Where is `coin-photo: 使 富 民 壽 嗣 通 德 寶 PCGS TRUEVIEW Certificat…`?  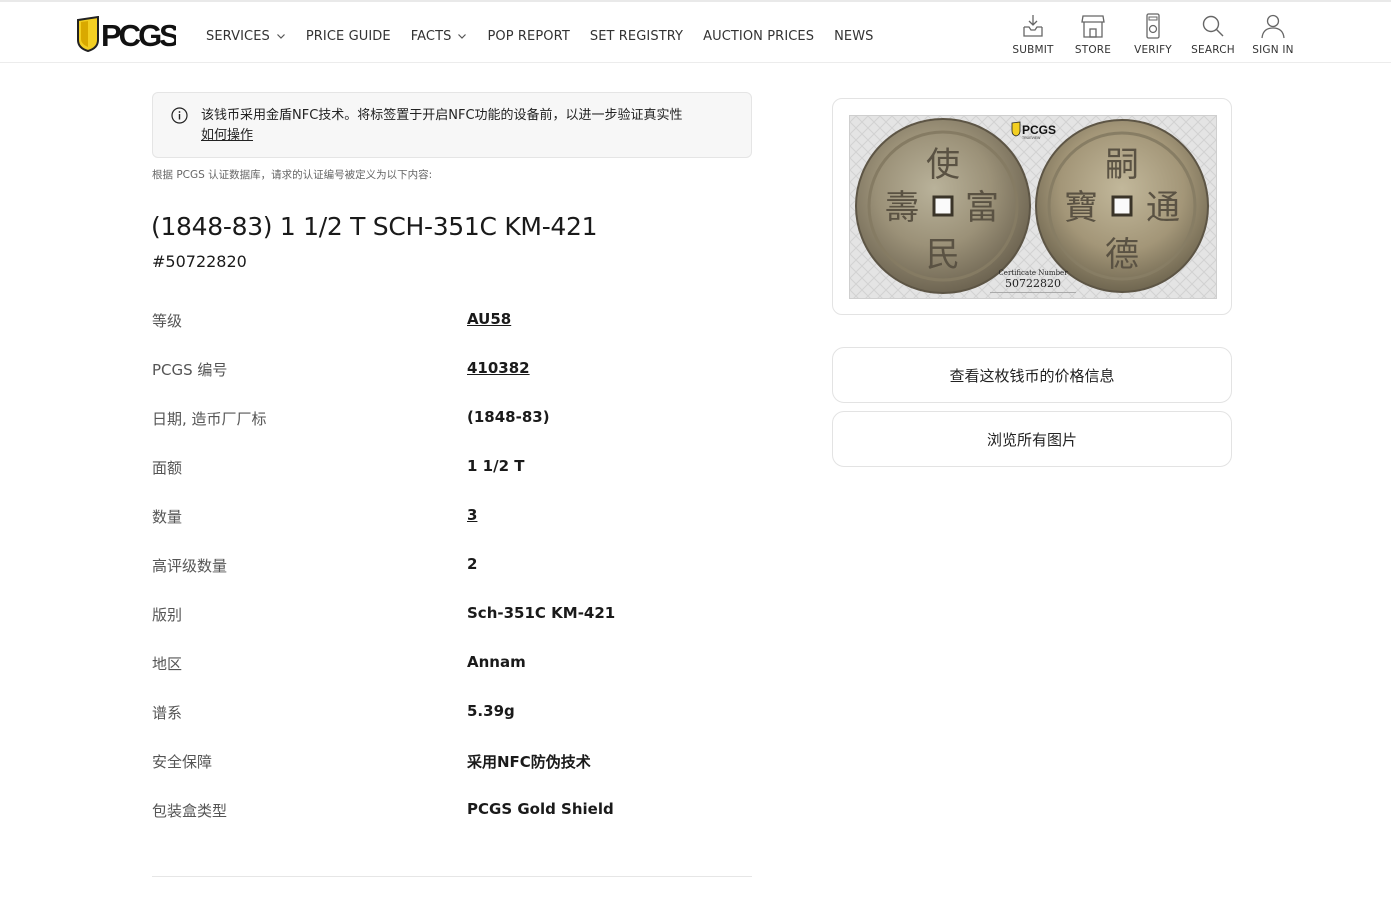
coin-photo: 使 富 民 壽 嗣 通 德 寶 PCGS TRUEVIEW Certificat… is located at coordinates (1033, 207).